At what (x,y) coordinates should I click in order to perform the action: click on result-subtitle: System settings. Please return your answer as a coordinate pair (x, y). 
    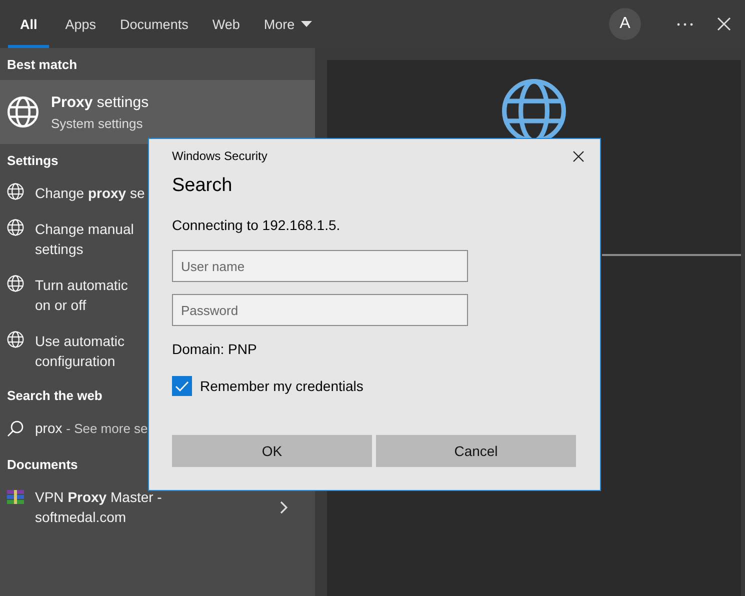
    Looking at the image, I should click on (97, 123).